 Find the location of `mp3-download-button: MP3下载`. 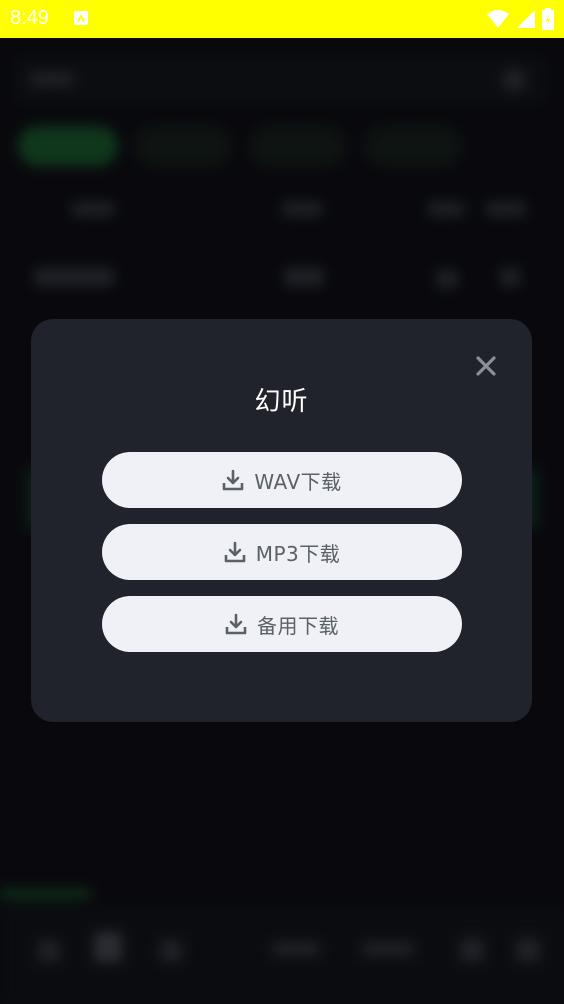

mp3-download-button: MP3下载 is located at coordinates (282, 552).